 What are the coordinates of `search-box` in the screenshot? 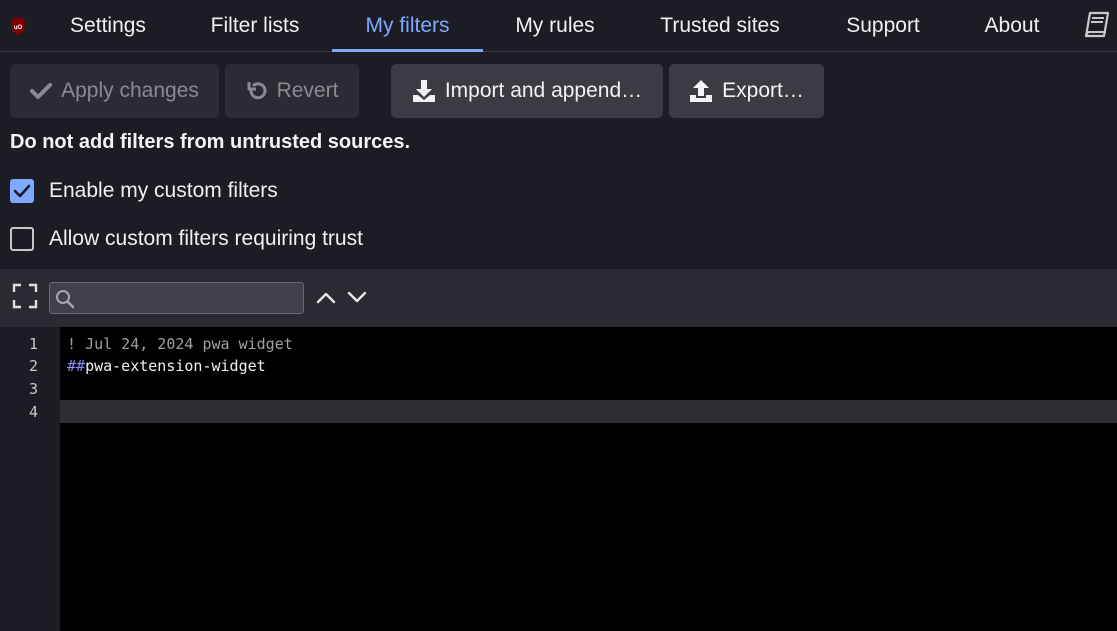 It's located at (176, 298).